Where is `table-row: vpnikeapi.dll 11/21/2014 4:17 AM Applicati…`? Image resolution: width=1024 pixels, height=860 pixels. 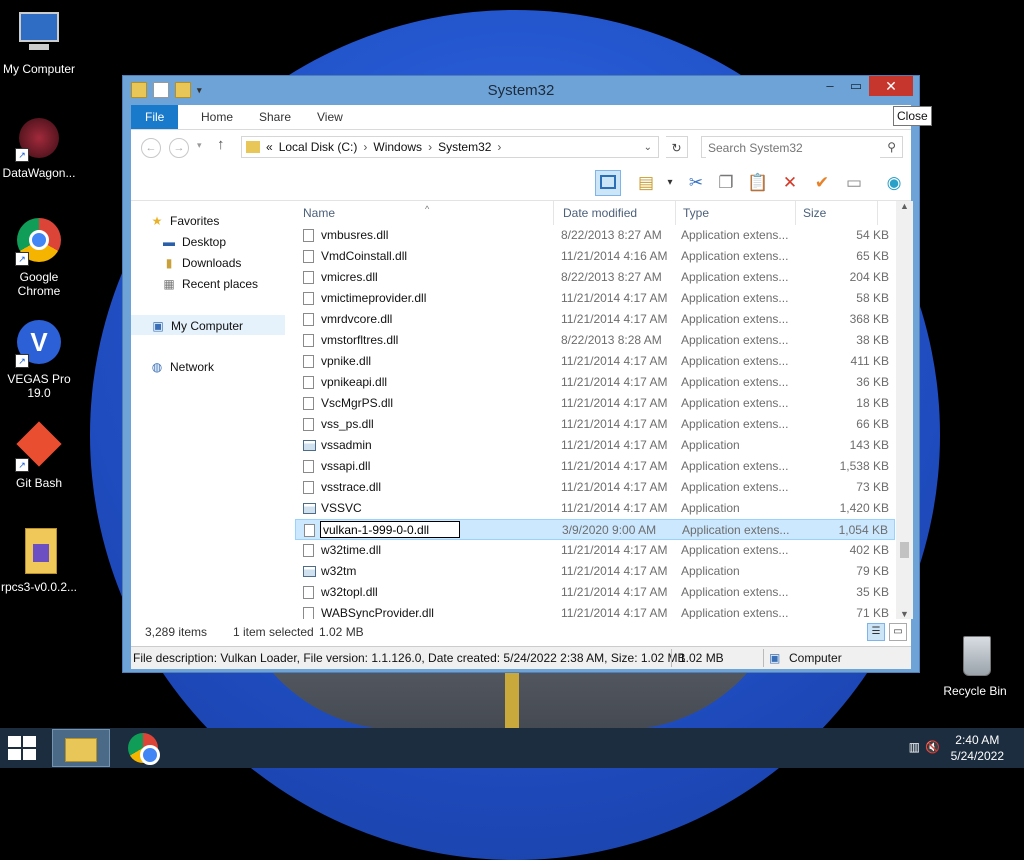
table-row: vpnikeapi.dll 11/21/2014 4:17 AM Applicati… is located at coordinates (595, 382).